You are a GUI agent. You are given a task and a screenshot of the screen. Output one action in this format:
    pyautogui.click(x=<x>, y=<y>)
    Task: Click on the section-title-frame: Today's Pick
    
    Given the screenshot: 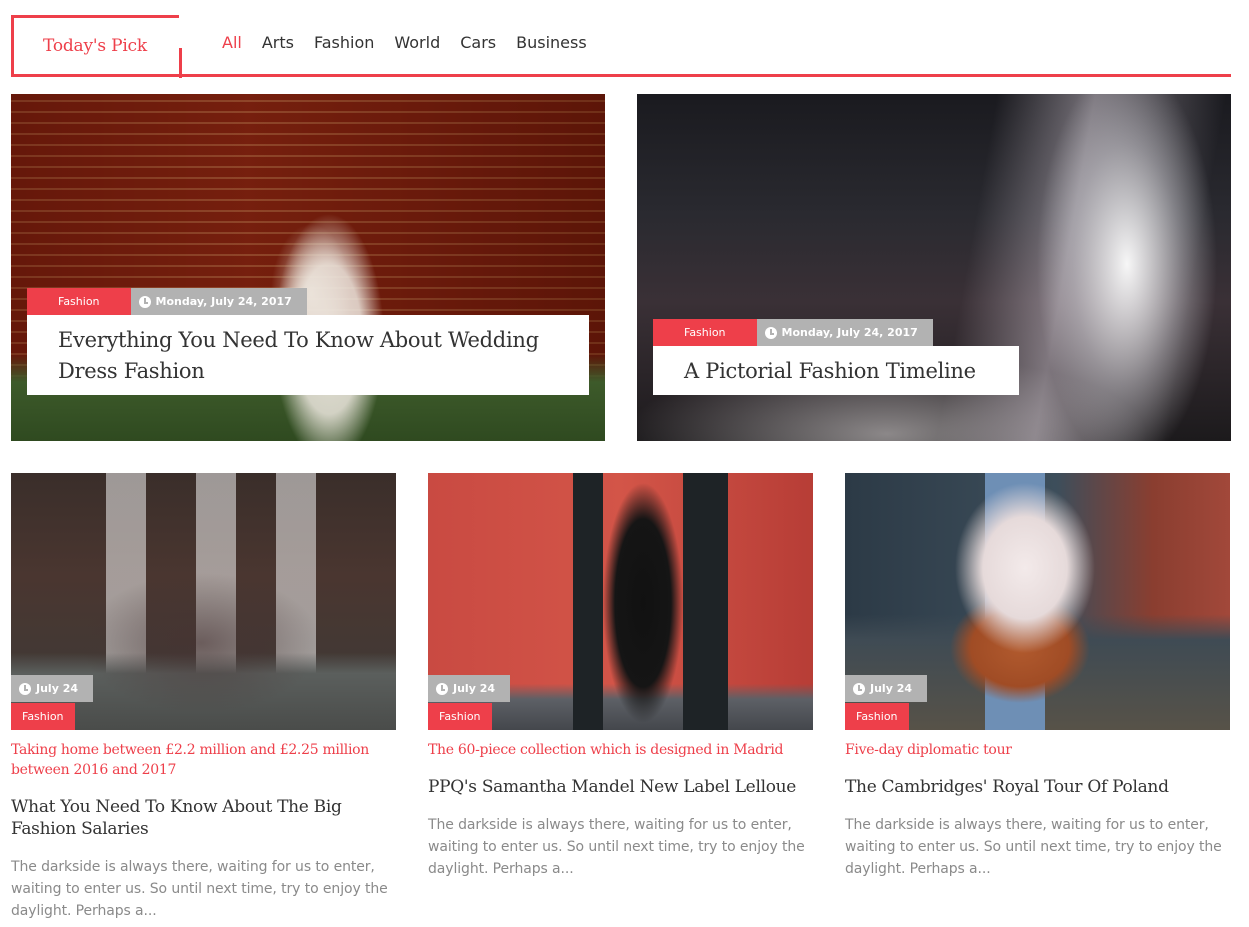 What is the action you would take?
    pyautogui.click(x=96, y=46)
    